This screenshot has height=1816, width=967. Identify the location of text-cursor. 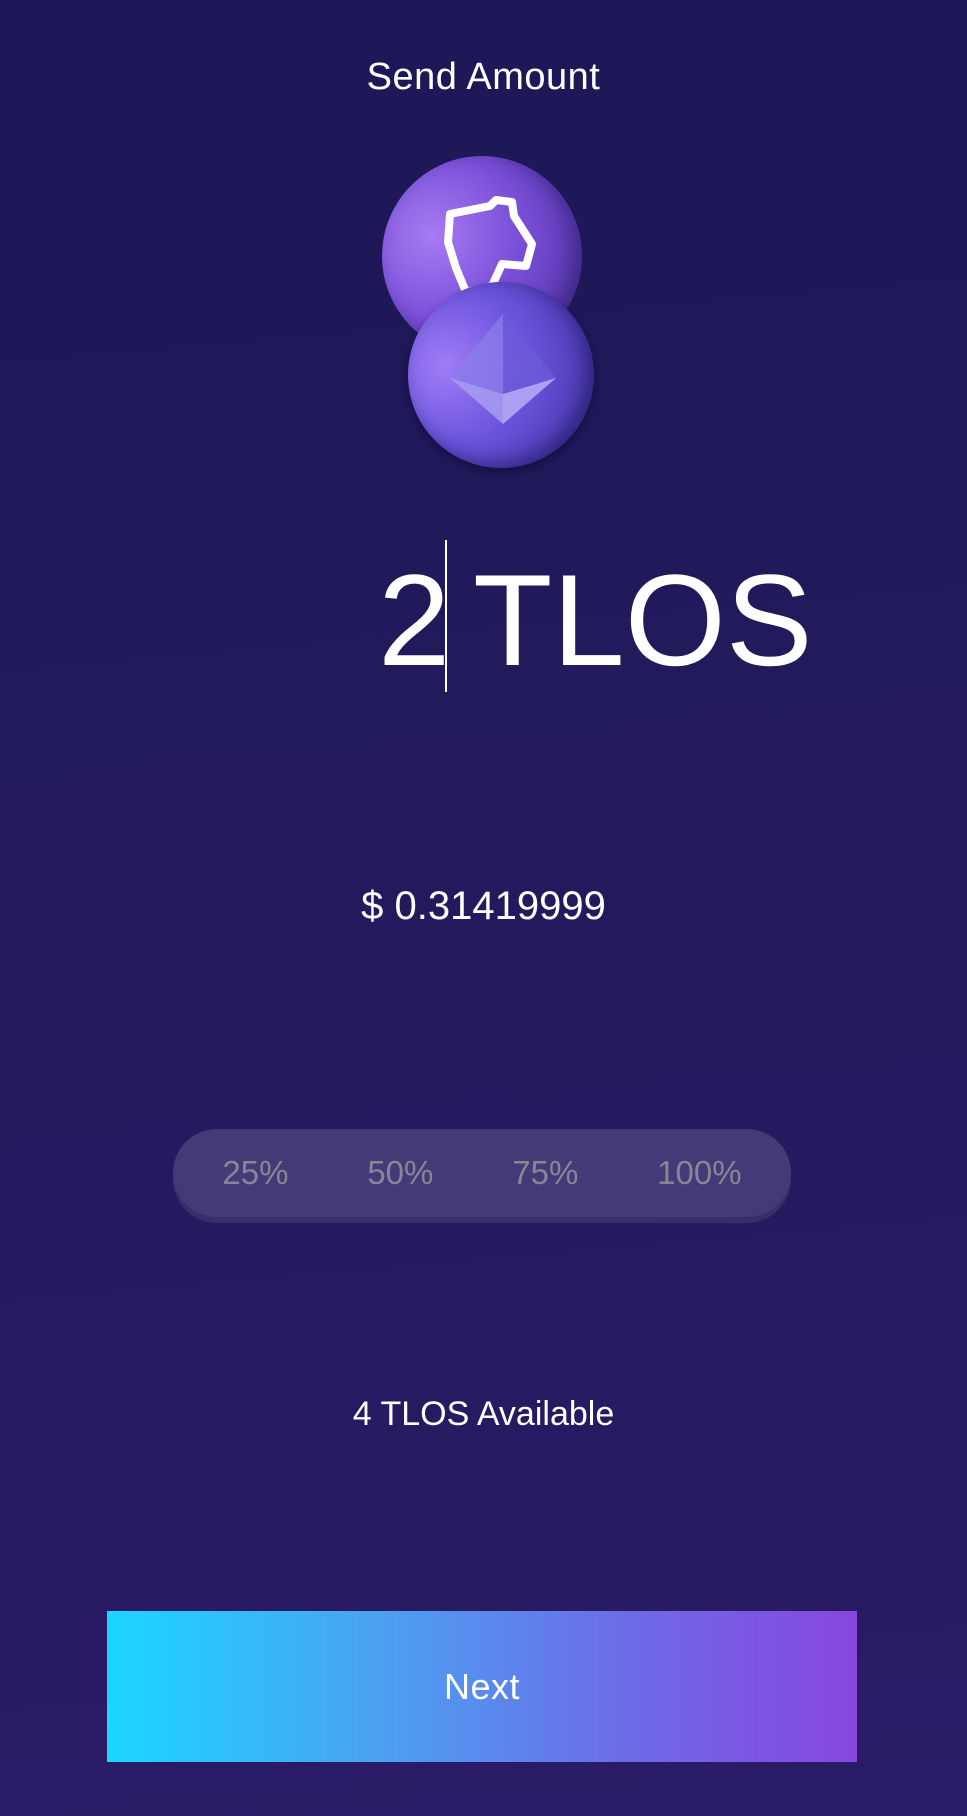
(446, 616).